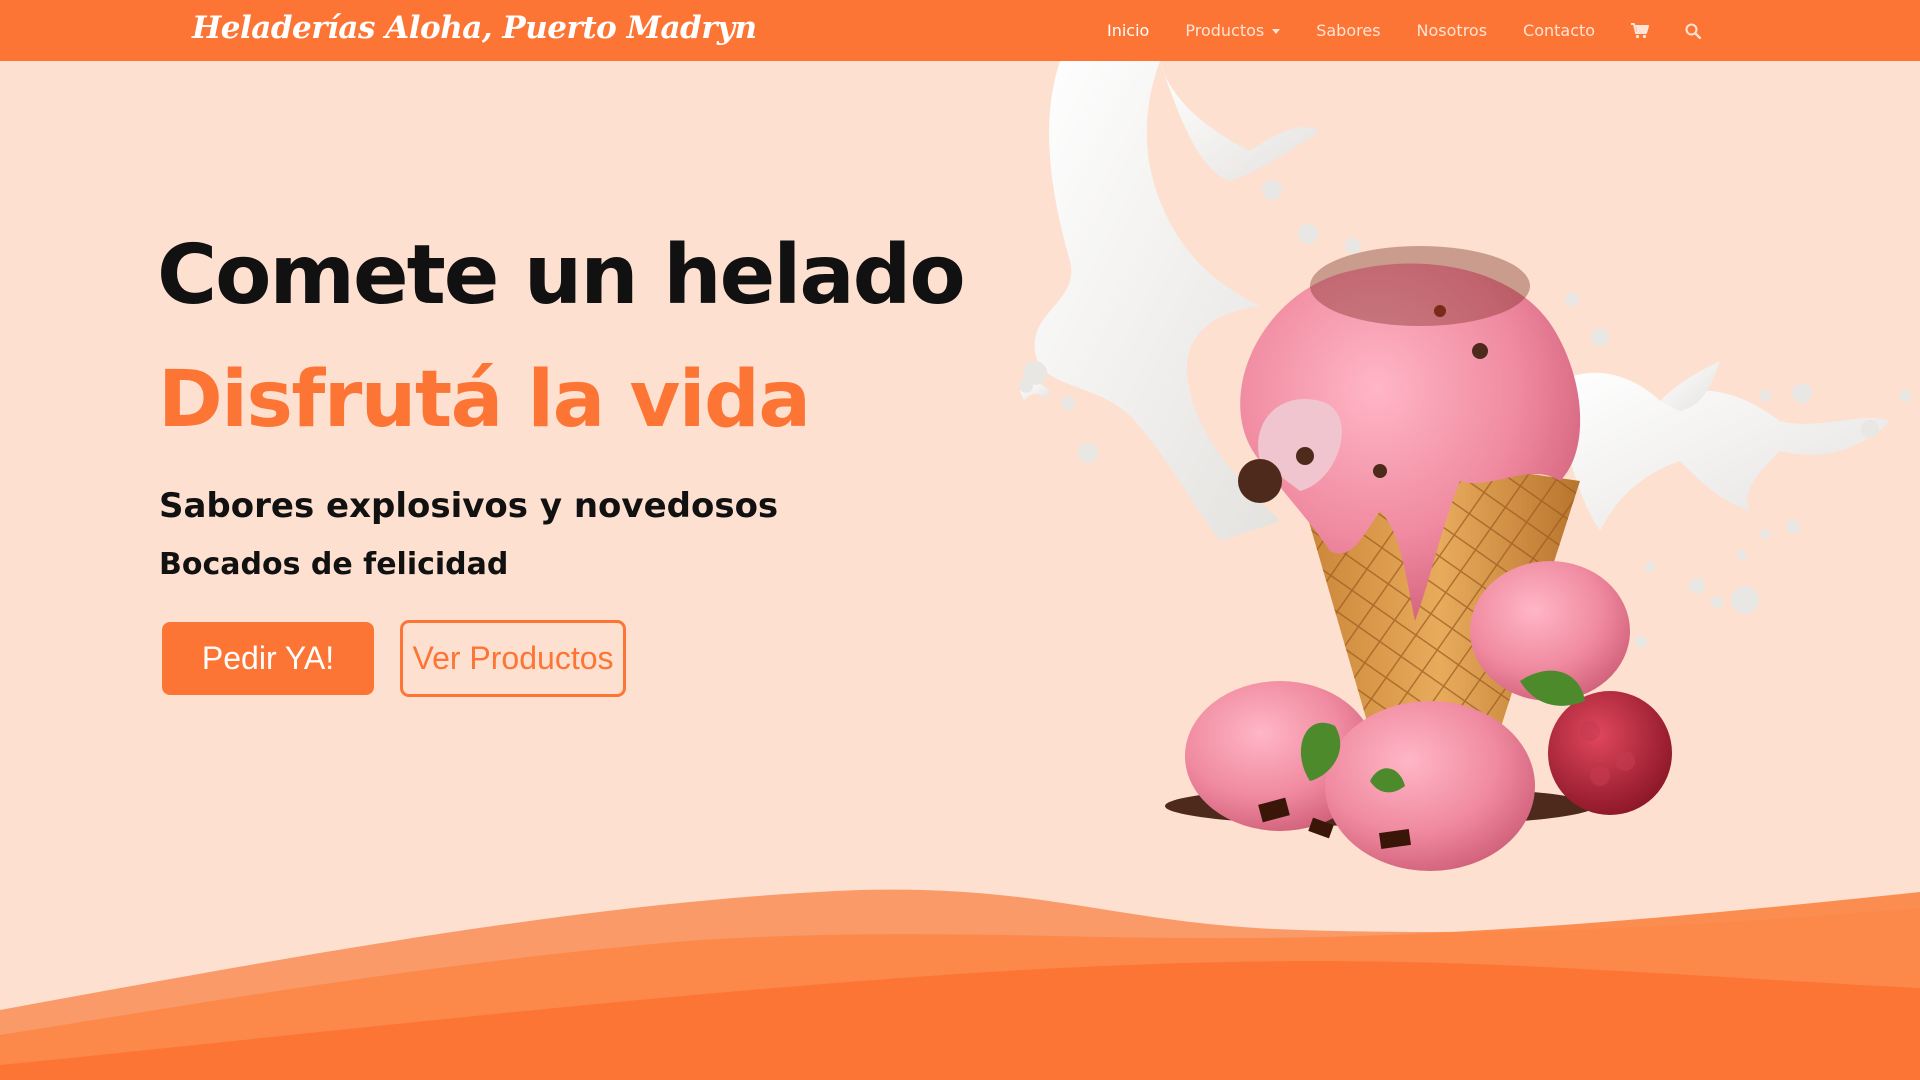  I want to click on nav-item-inicio: Inicio, so click(1128, 30).